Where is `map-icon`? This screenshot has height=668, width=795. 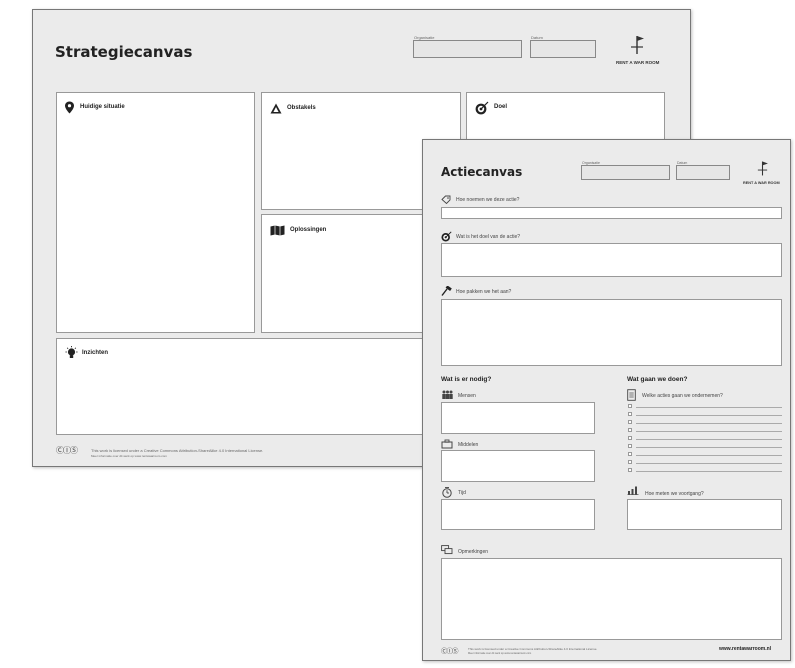
map-icon is located at coordinates (277, 230).